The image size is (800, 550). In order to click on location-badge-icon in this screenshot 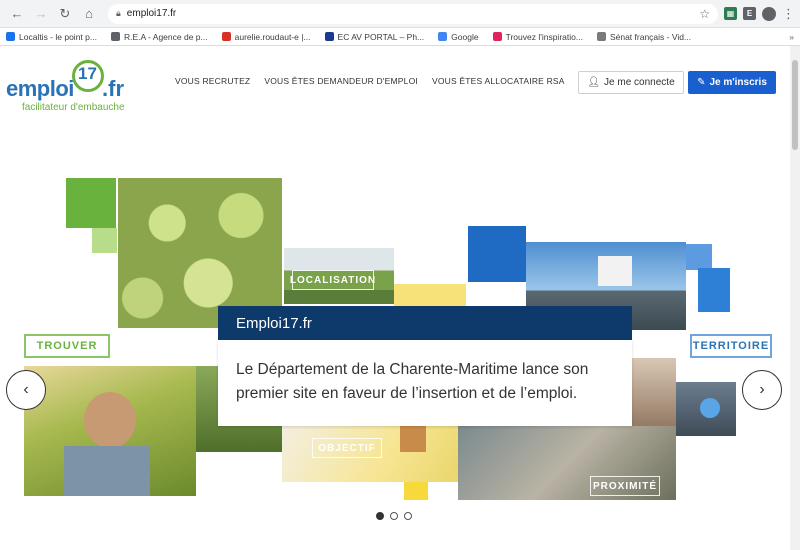, I will do `click(710, 408)`.